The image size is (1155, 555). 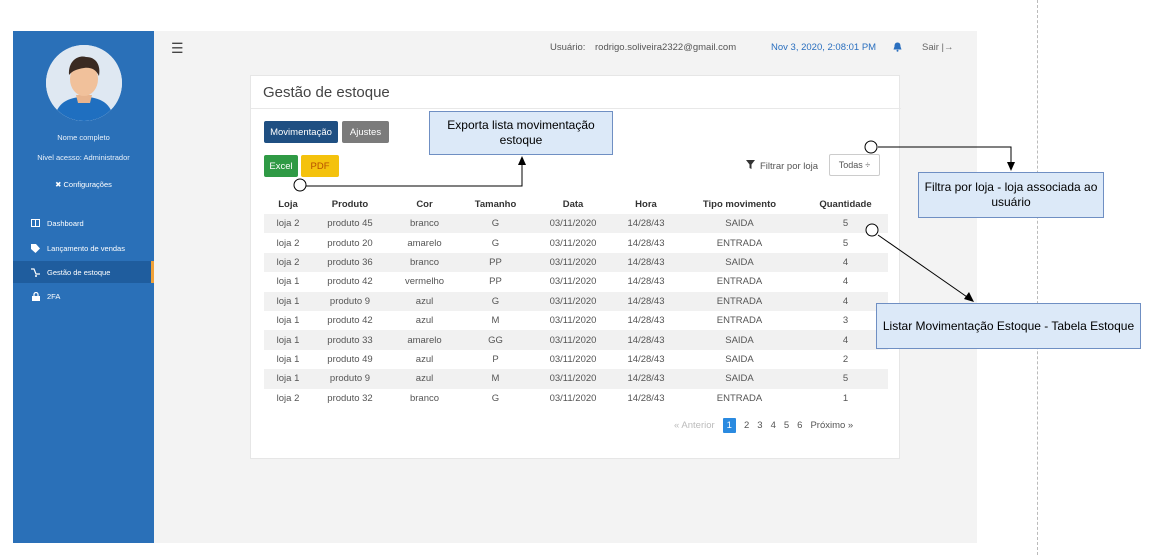 I want to click on export-anchor-circle, so click(x=300, y=185).